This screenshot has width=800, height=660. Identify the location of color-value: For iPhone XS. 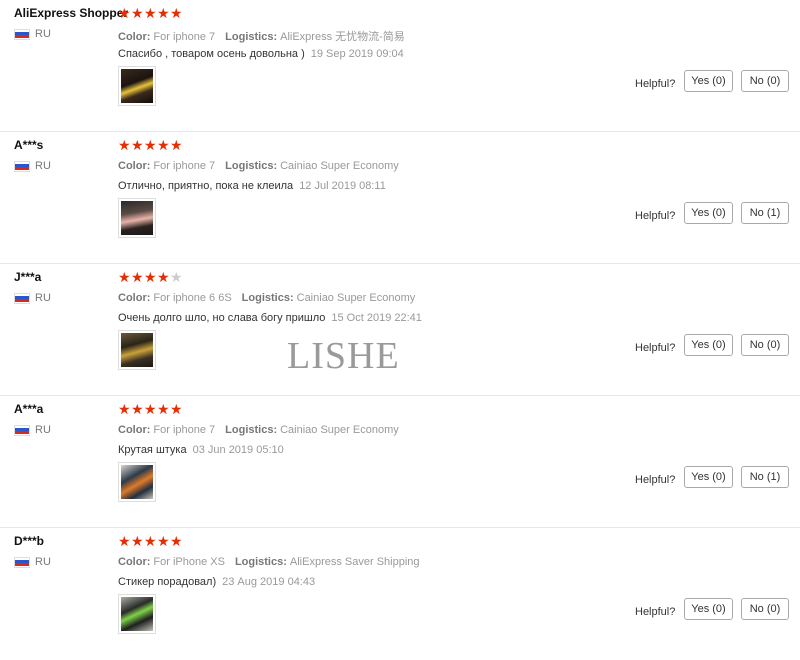
(189, 562).